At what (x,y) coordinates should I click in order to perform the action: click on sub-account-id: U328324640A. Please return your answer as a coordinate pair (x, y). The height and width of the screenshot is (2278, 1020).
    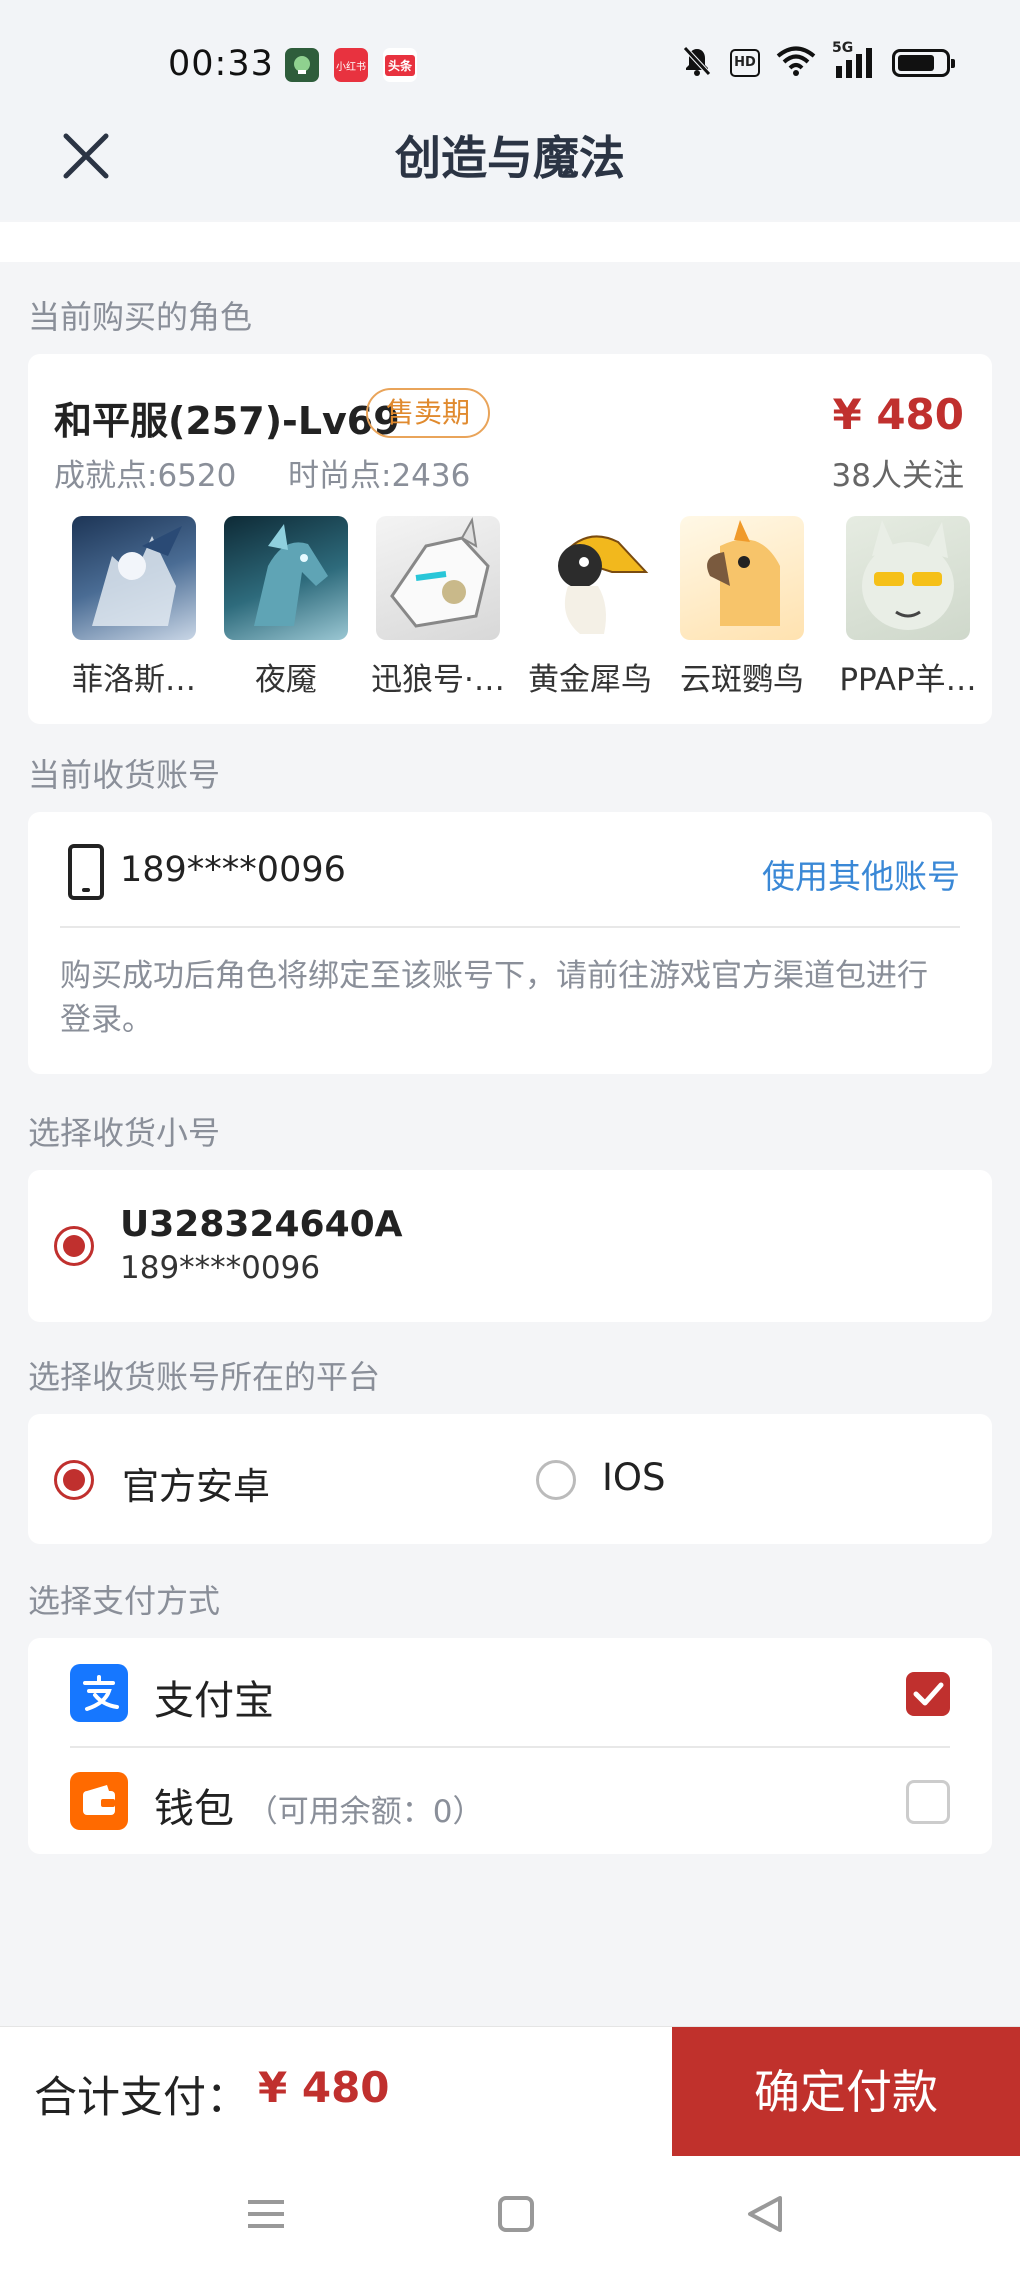
    Looking at the image, I should click on (261, 1224).